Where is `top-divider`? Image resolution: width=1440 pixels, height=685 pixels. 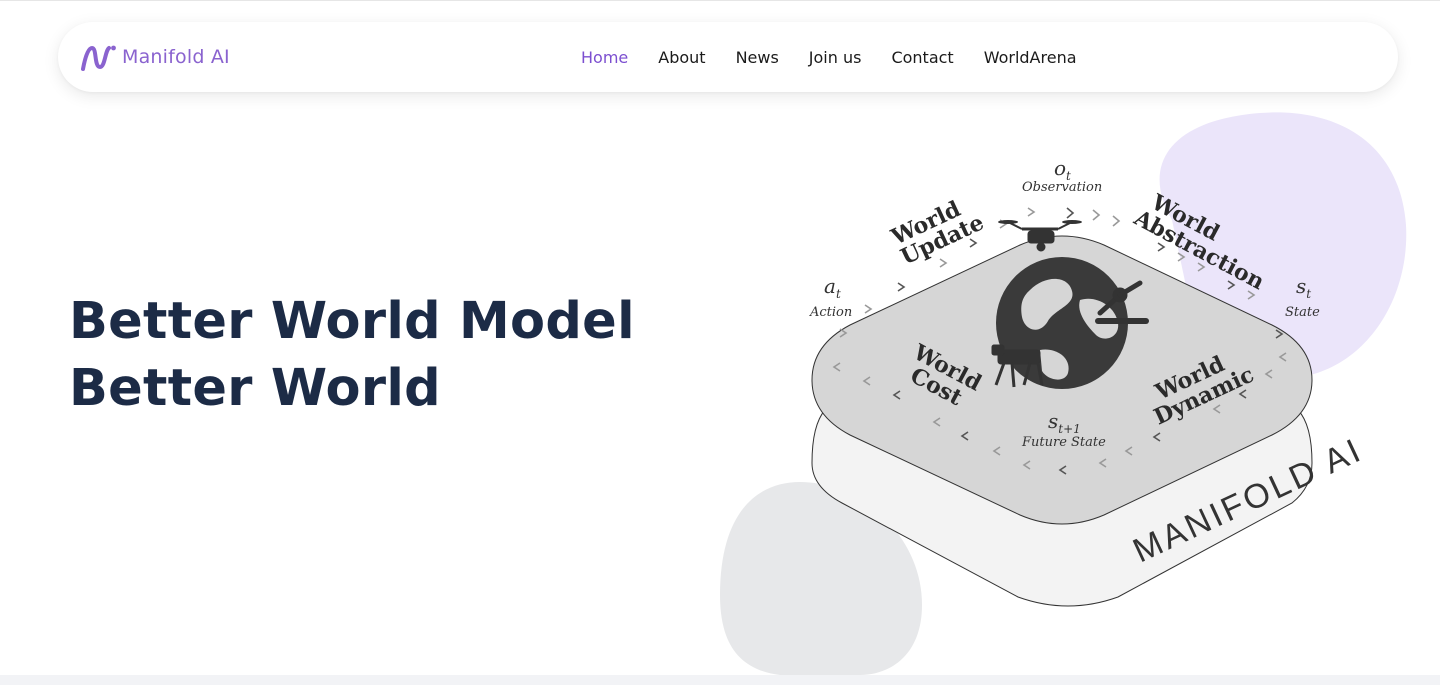 top-divider is located at coordinates (720, 0).